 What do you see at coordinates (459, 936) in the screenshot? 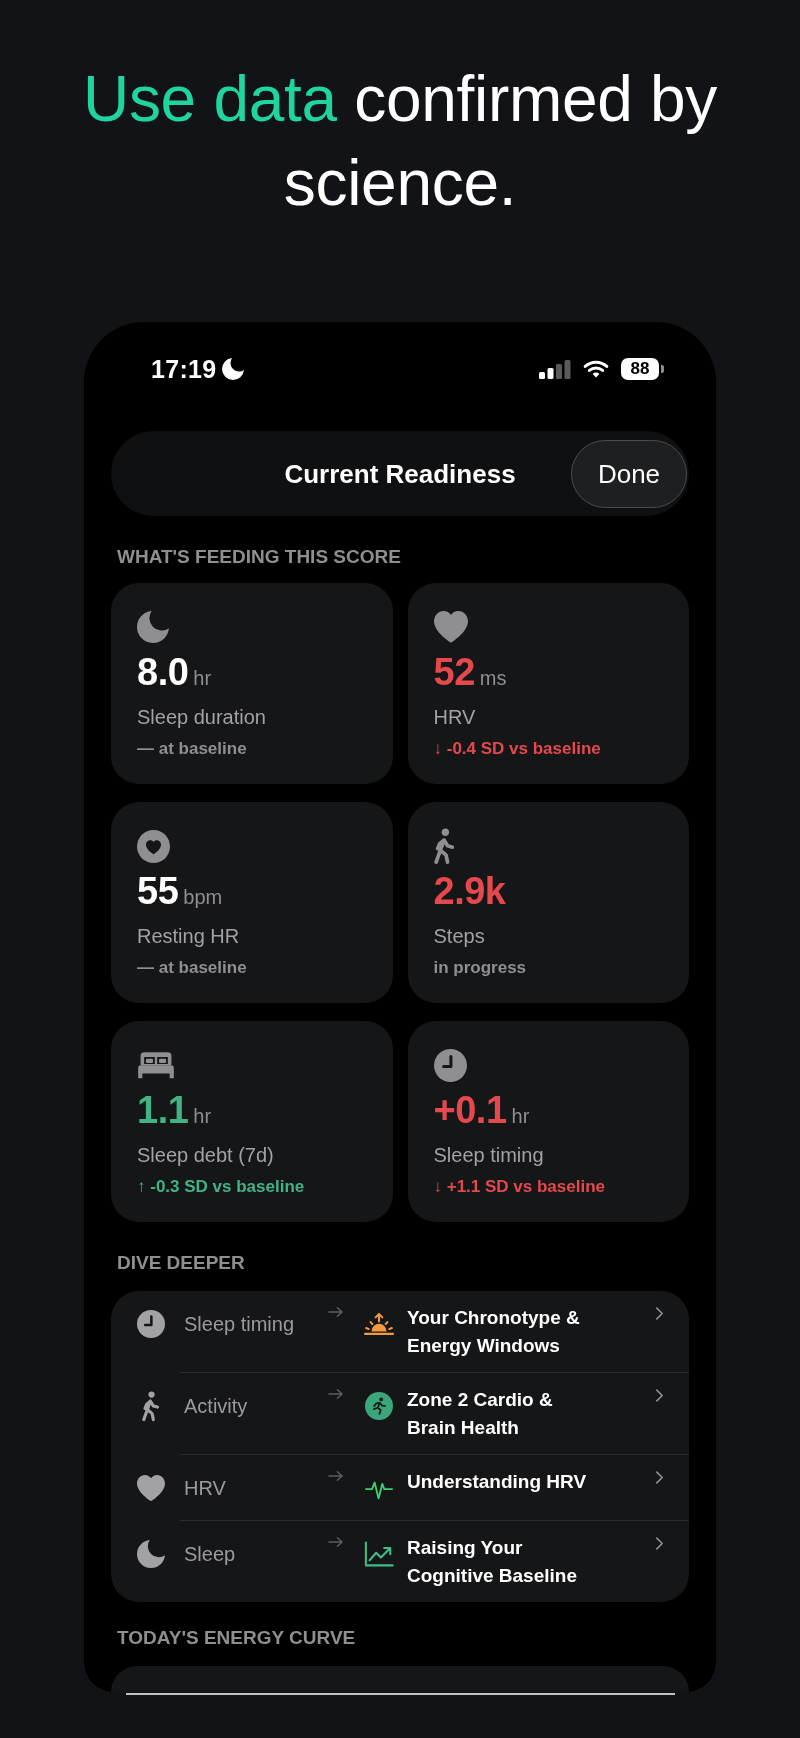
I see `metric-label: Steps` at bounding box center [459, 936].